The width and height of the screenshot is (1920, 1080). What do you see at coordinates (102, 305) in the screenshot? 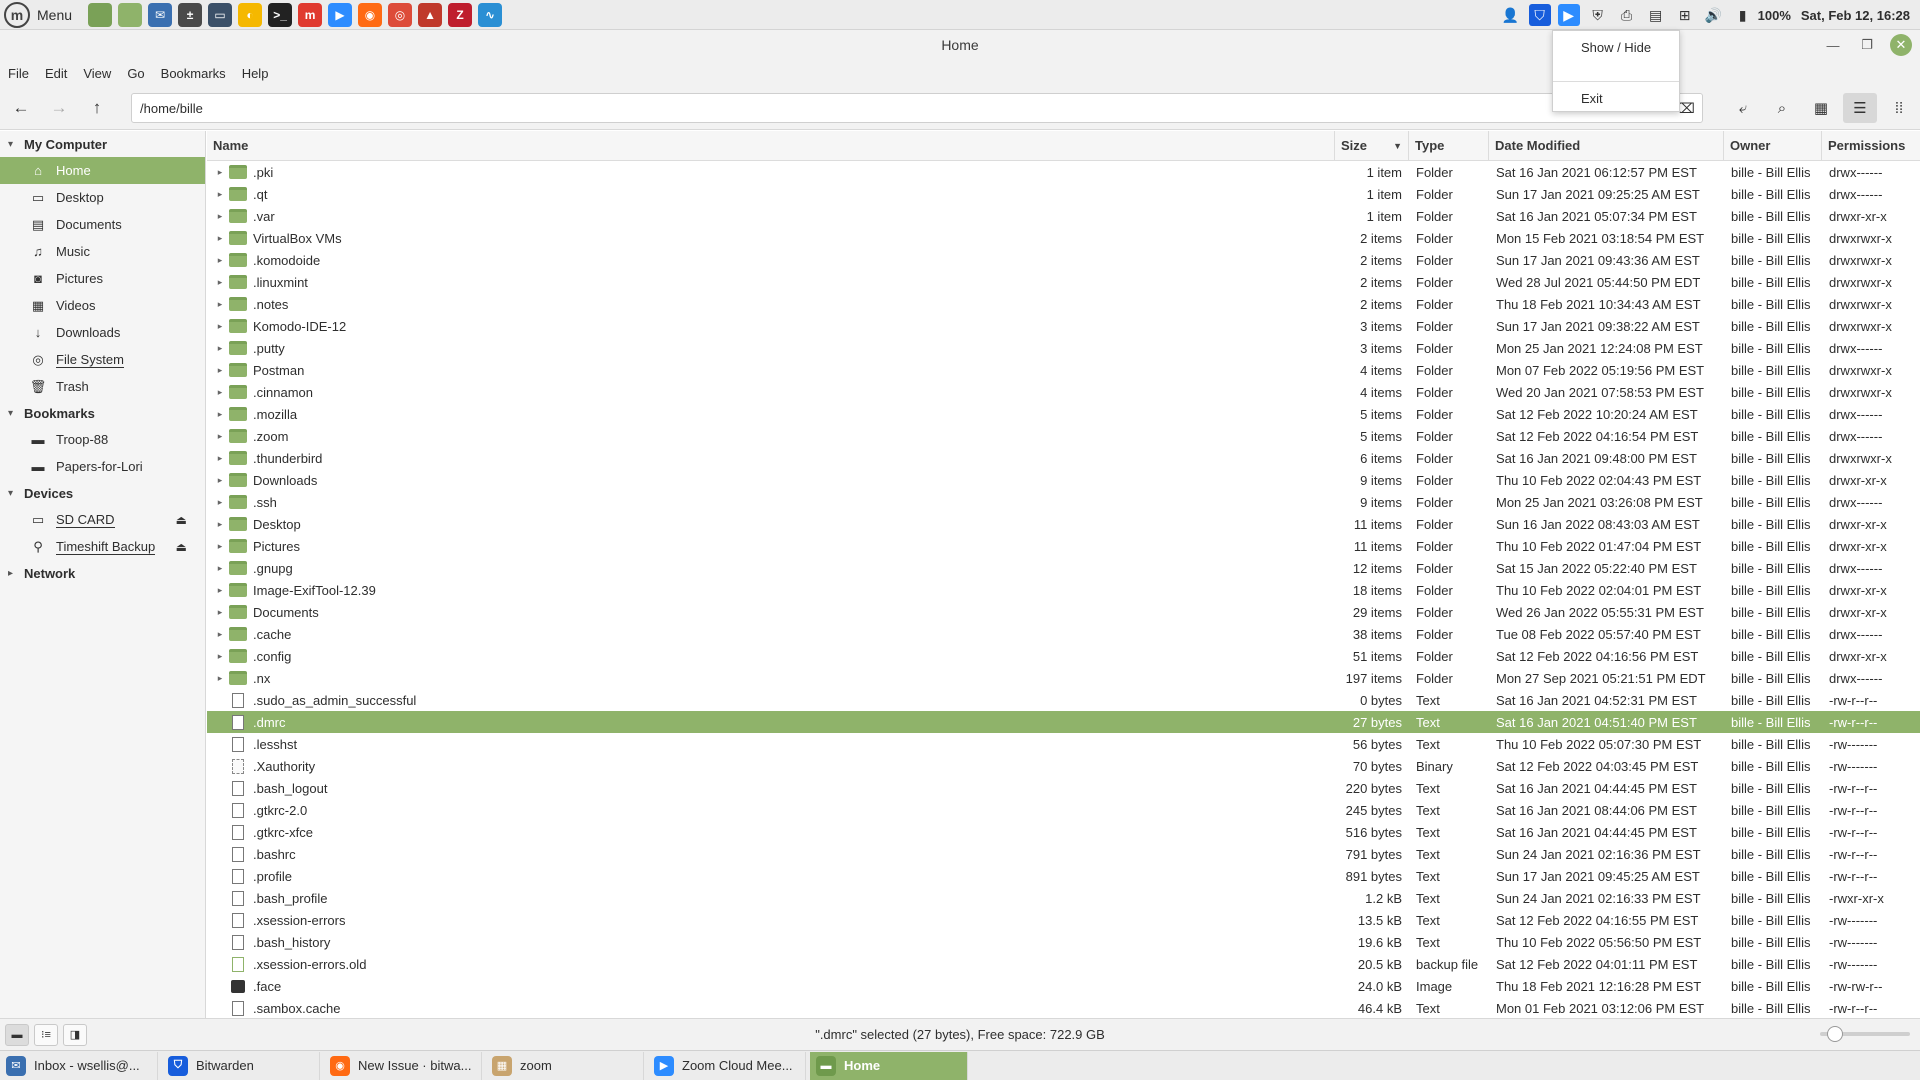
I see `sidebar-item-videos: ▦ Videos` at bounding box center [102, 305].